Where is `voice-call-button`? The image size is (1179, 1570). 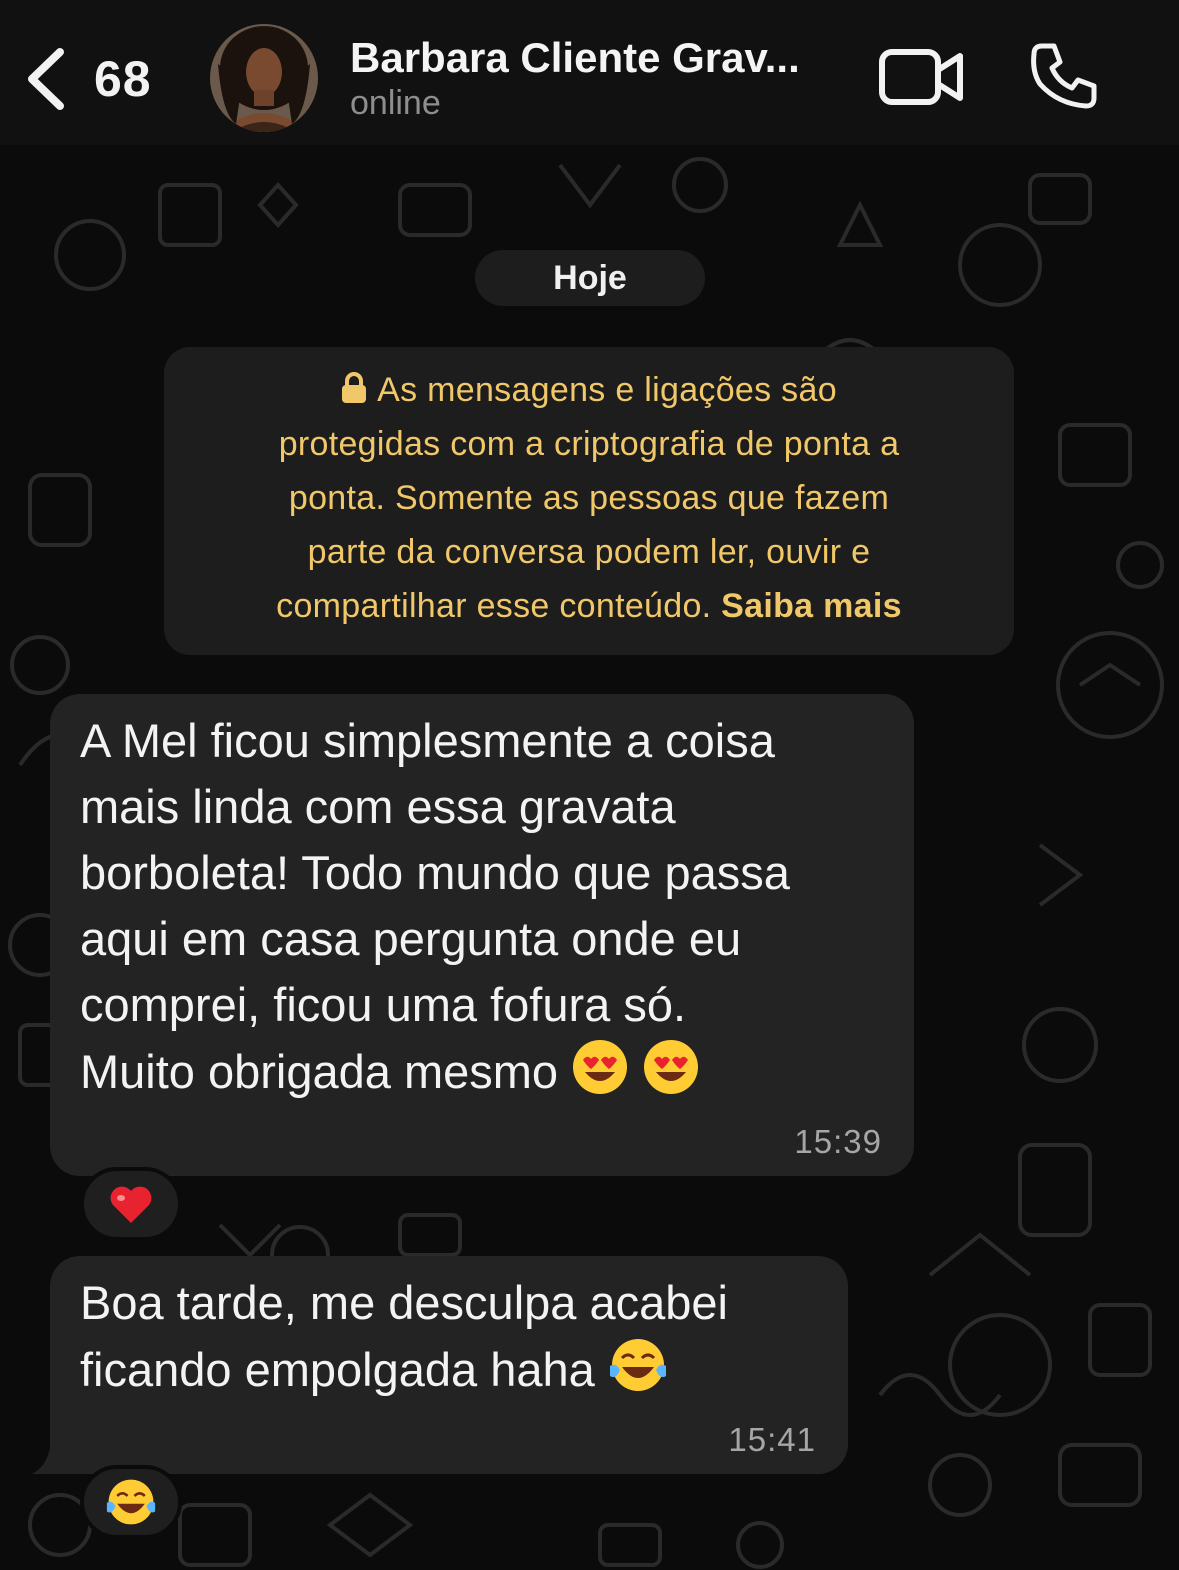 voice-call-button is located at coordinates (1064, 76).